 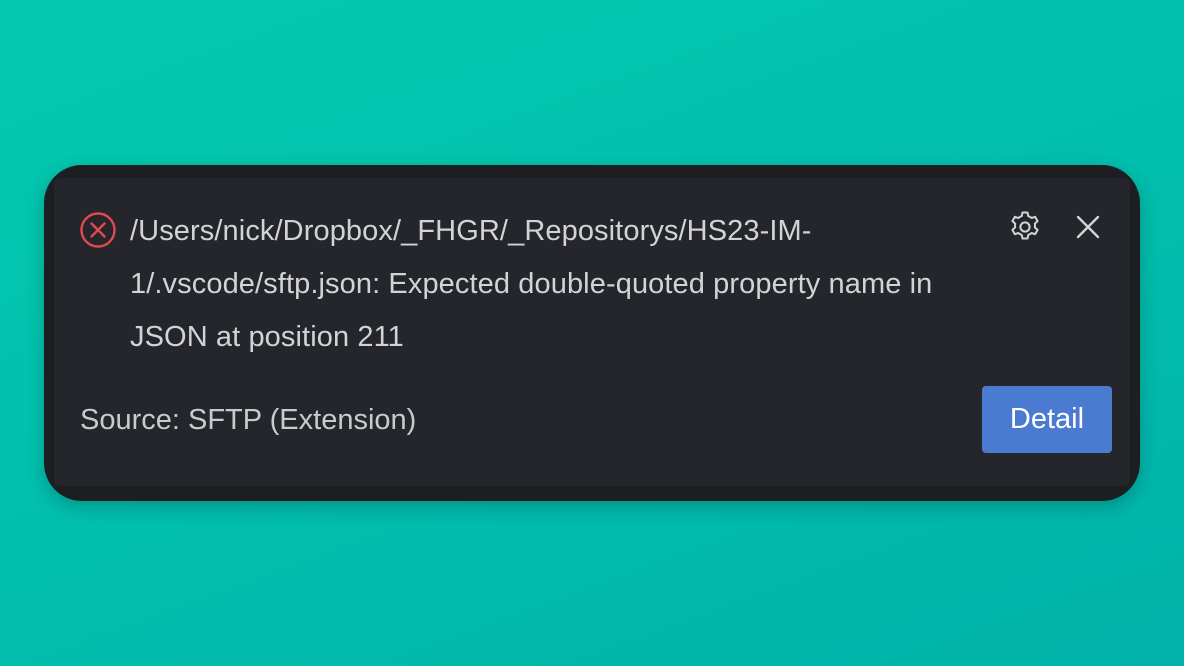 What do you see at coordinates (1047, 419) in the screenshot?
I see `detail-button: Detail` at bounding box center [1047, 419].